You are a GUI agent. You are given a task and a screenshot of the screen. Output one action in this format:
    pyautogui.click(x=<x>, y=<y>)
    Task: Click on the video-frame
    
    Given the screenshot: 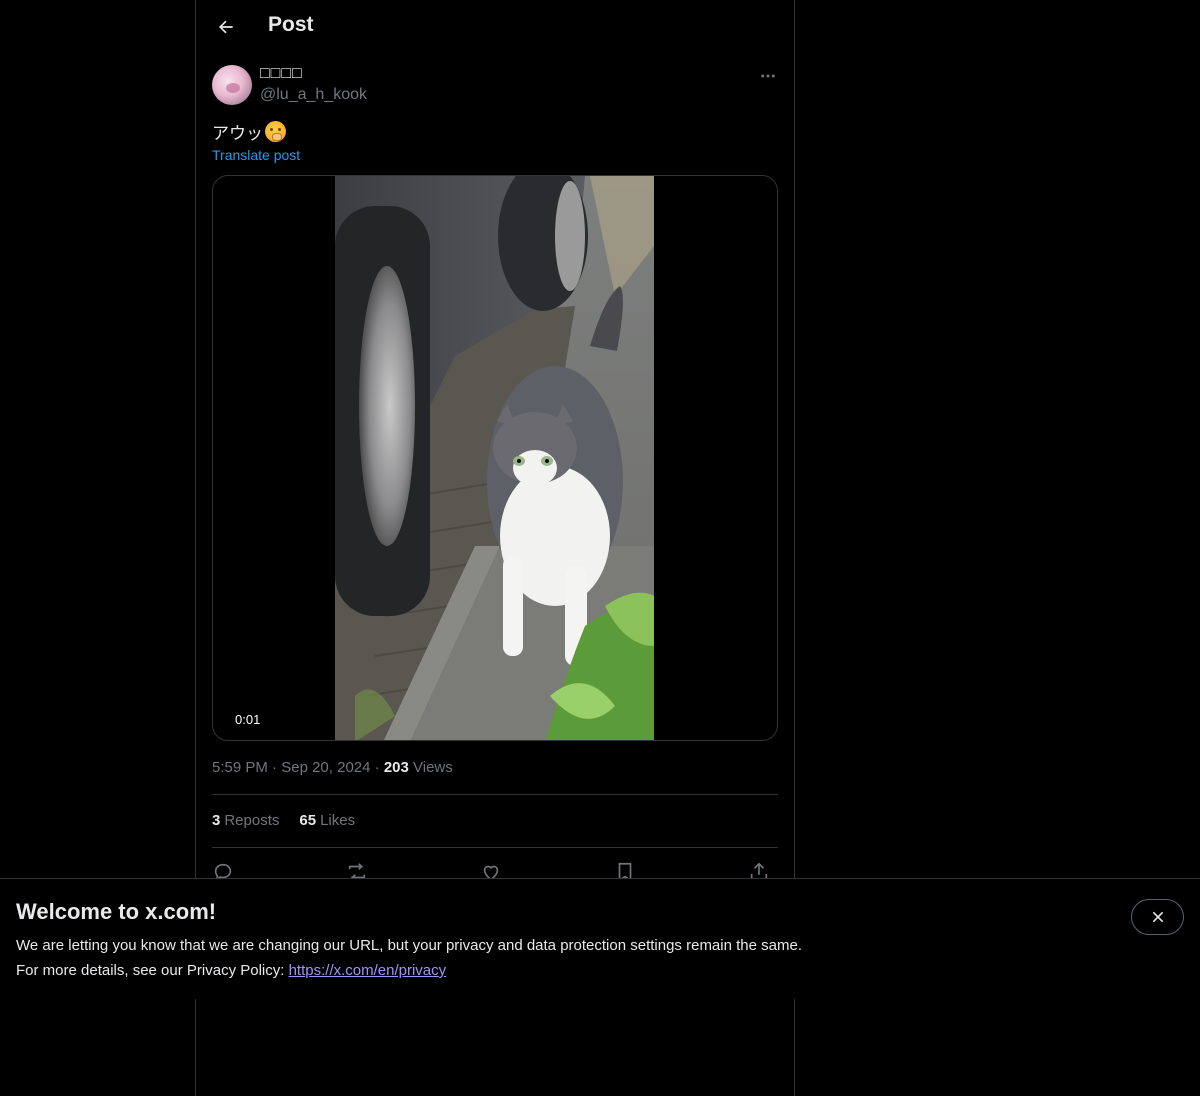 What is the action you would take?
    pyautogui.click(x=494, y=458)
    